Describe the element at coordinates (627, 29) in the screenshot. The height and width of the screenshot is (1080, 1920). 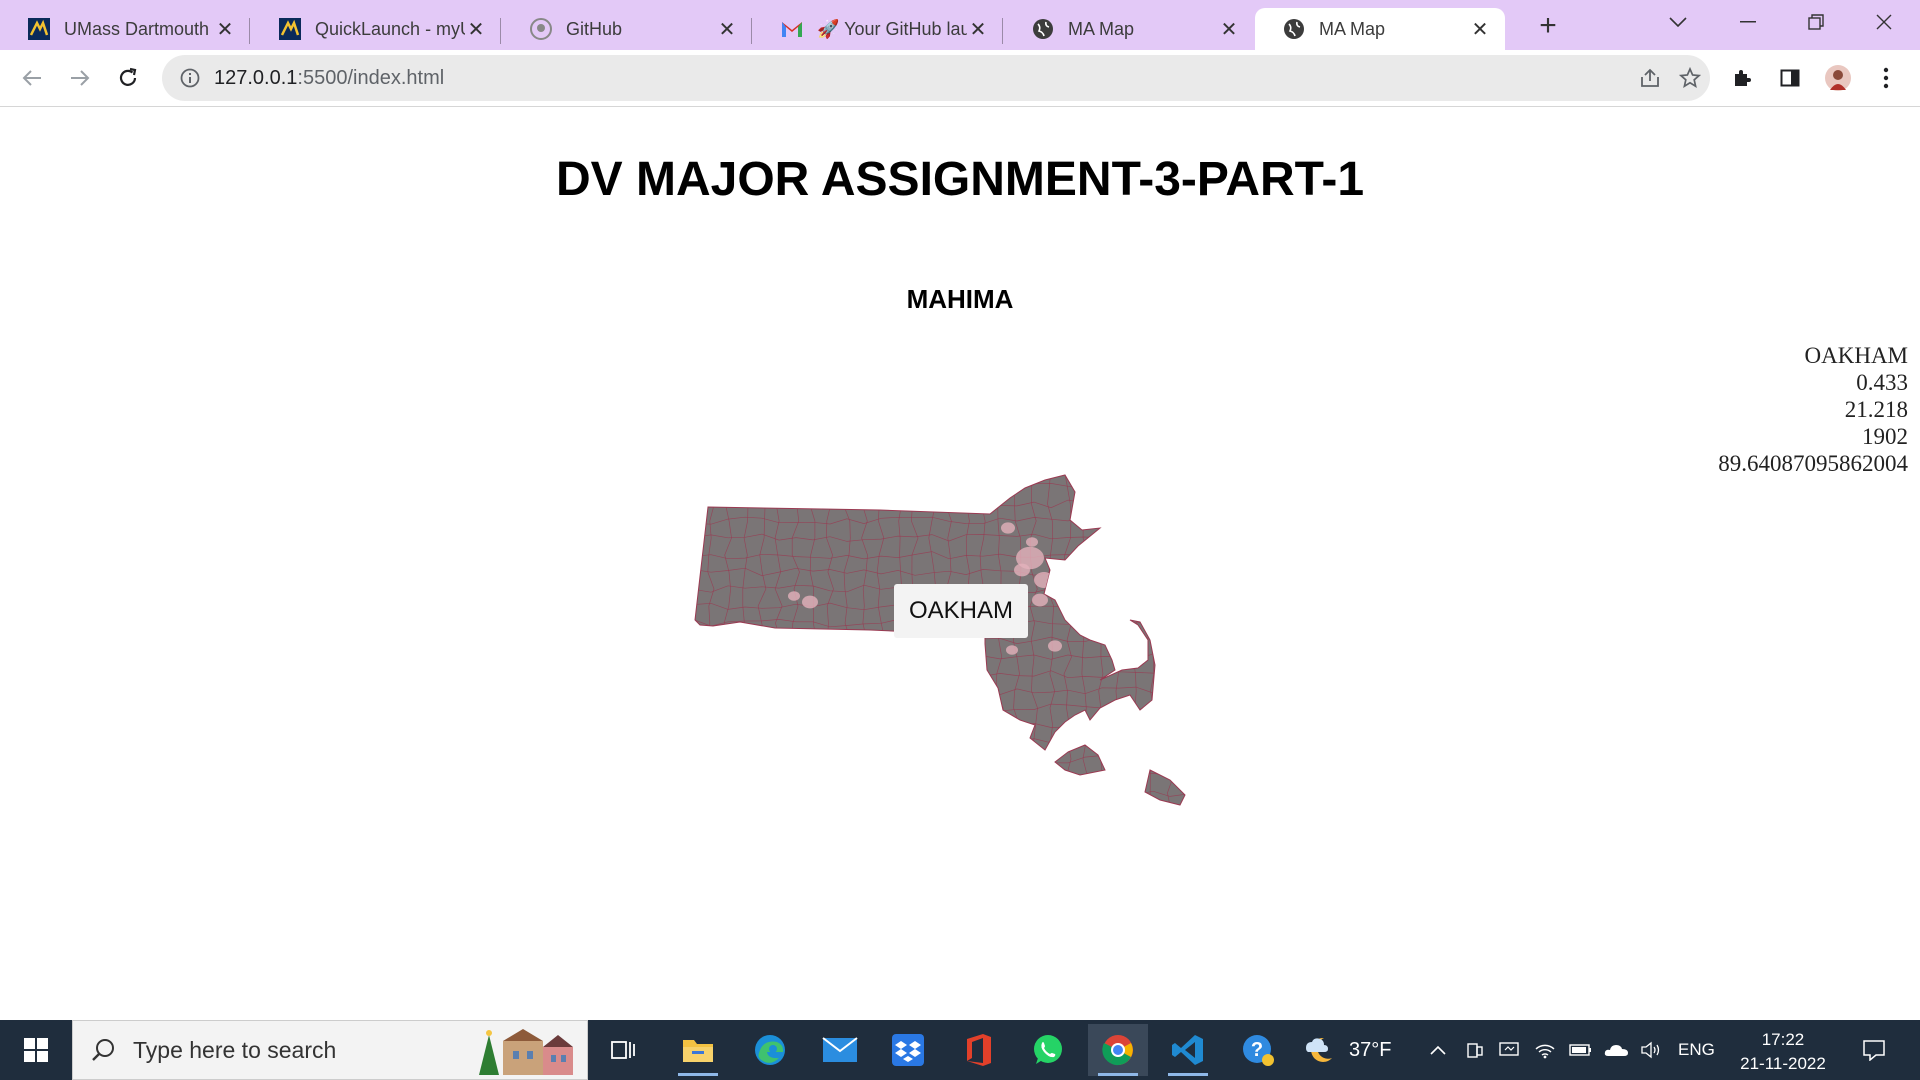
I see `tab-github: GitHub ✕` at that location.